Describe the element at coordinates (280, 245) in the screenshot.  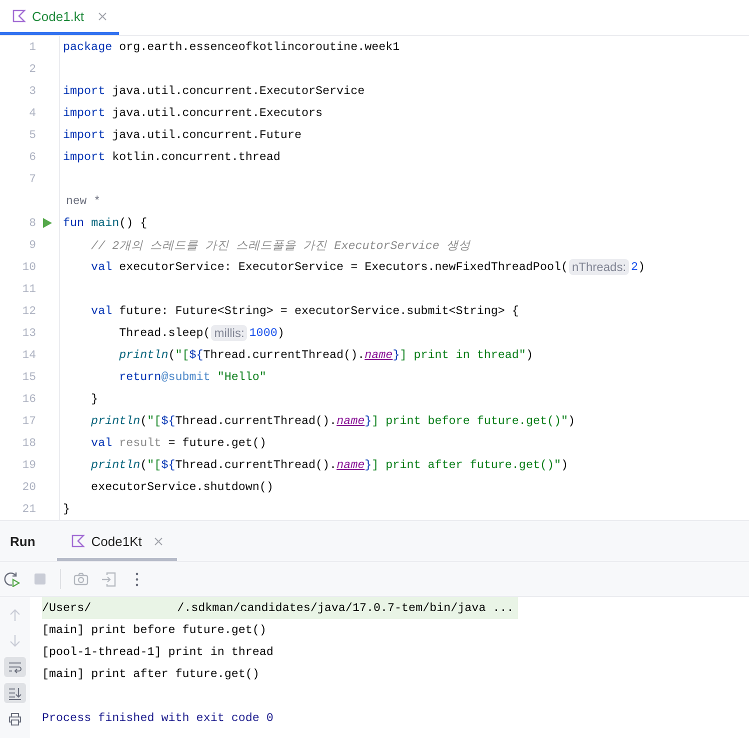
I see `code-text: // 2개의 스레드를 가진 스레드풀을 가진 ExecutorService 생성` at that location.